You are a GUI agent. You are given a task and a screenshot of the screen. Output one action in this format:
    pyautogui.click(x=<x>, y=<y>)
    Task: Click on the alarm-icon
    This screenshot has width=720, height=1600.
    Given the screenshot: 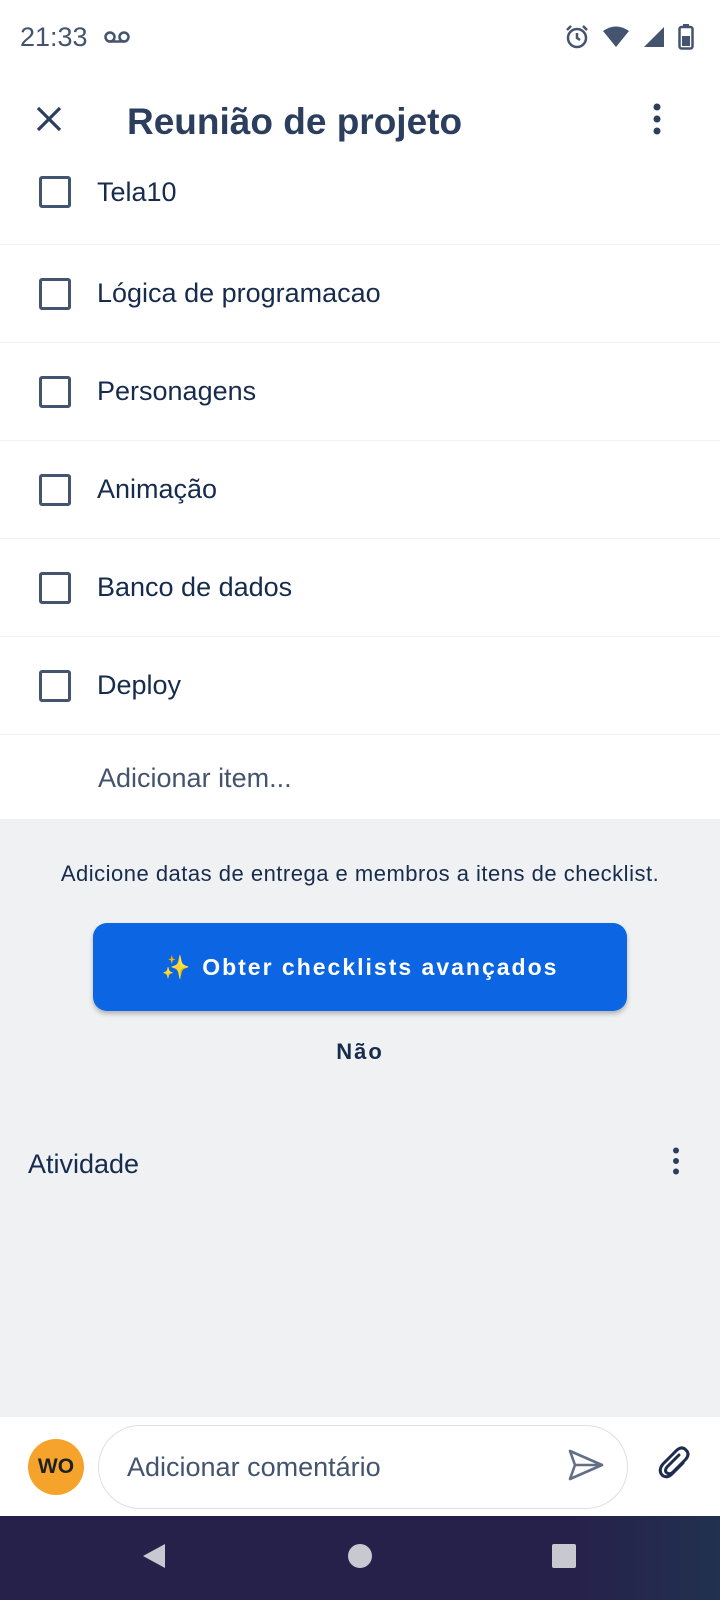 What is the action you would take?
    pyautogui.click(x=577, y=39)
    